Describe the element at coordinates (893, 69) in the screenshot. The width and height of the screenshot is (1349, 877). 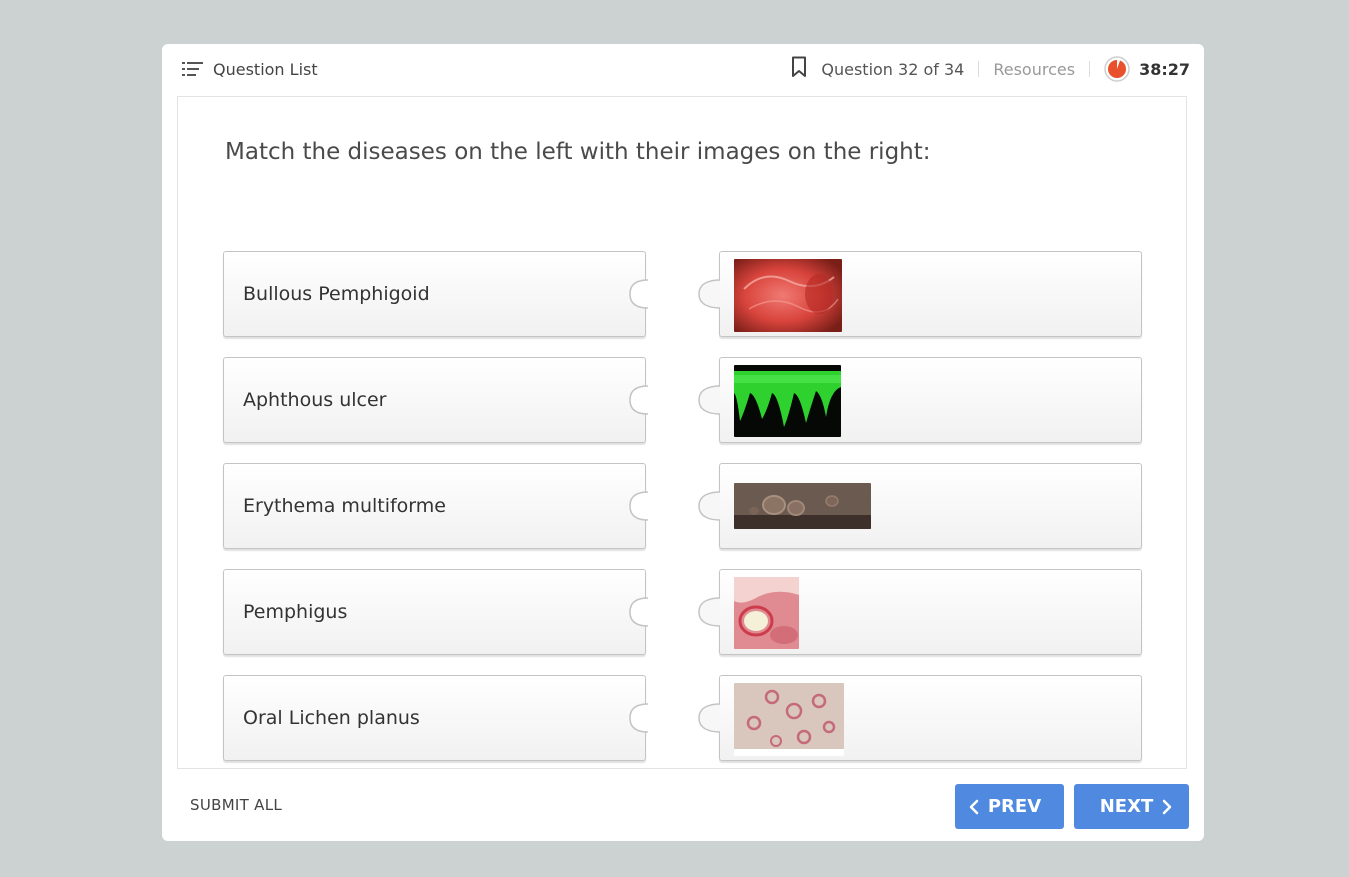
I see `question-counter: Question 32 of 34` at that location.